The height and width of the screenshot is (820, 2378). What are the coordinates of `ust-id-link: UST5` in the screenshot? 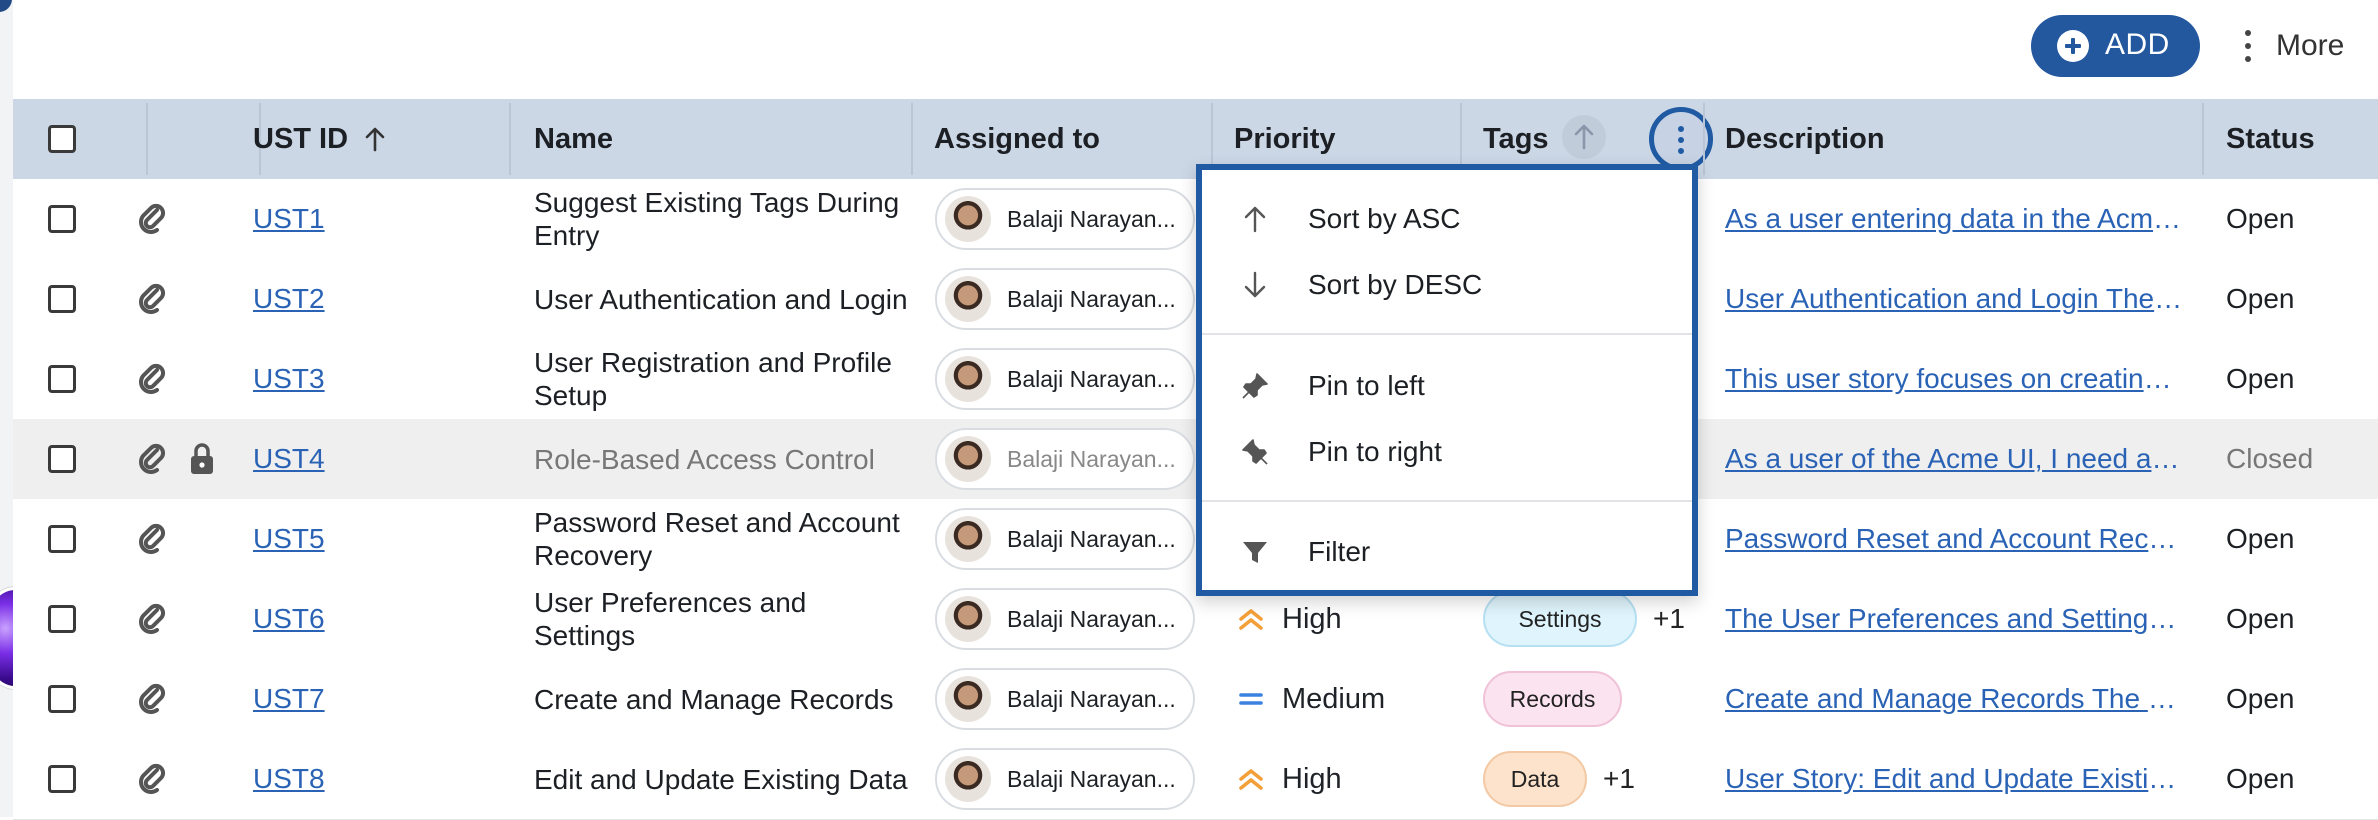 It's located at (289, 539).